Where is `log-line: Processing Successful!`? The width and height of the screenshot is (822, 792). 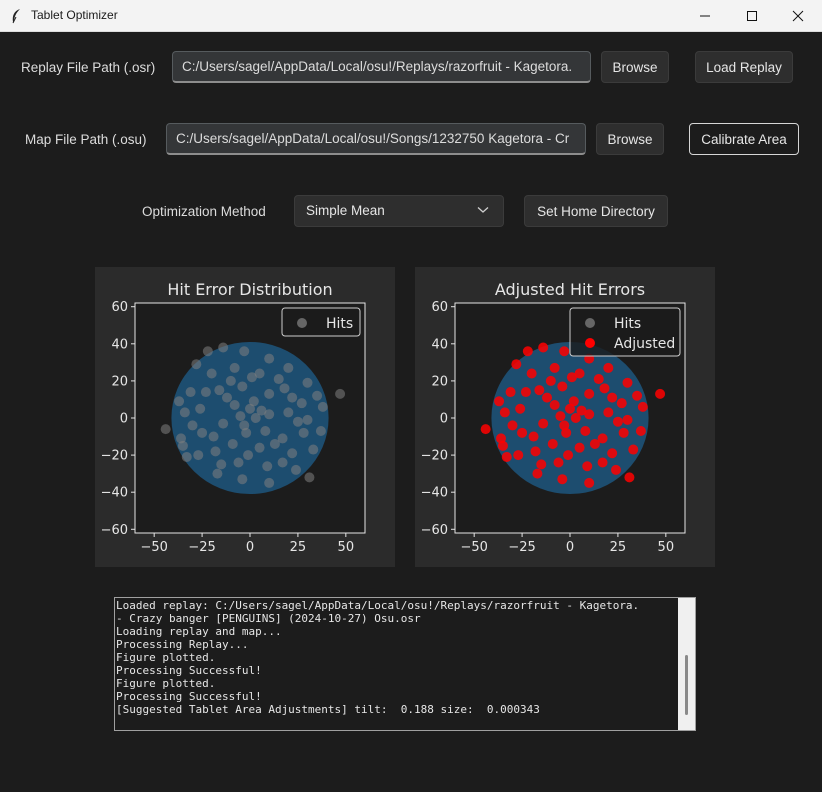
log-line: Processing Successful! is located at coordinates (189, 670).